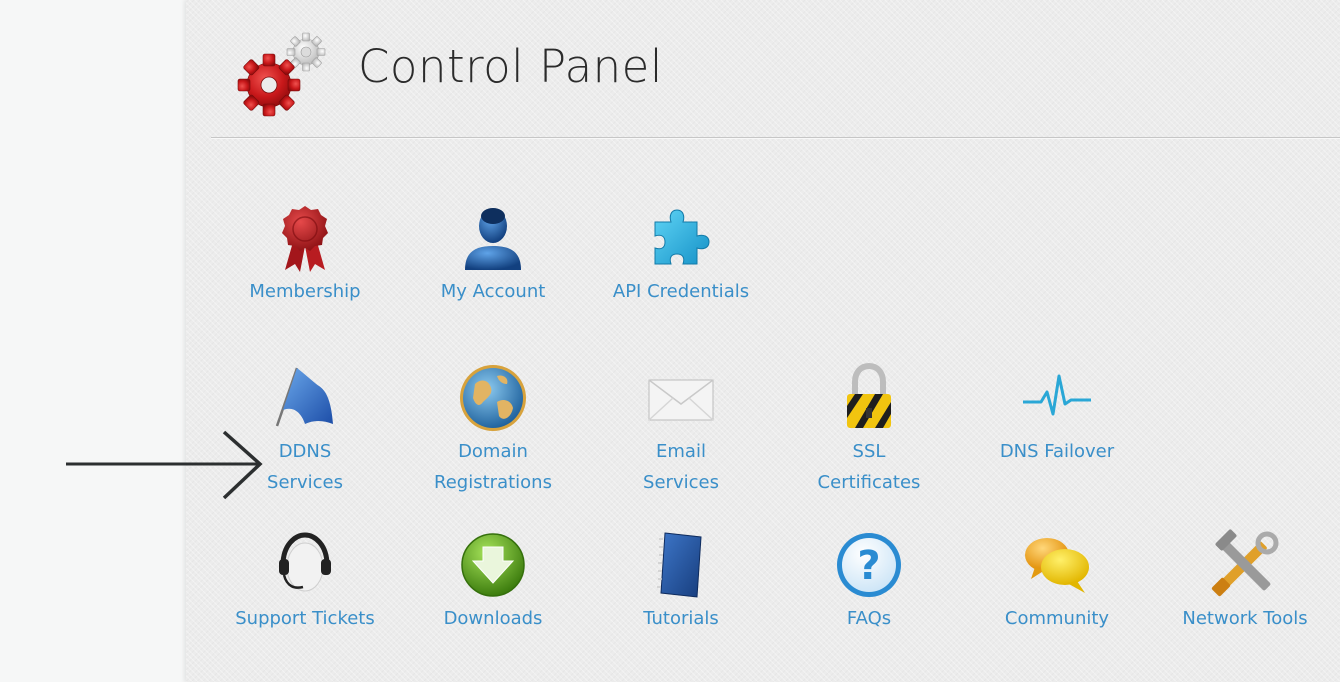  I want to click on support-tickets-label: Support Tickets, so click(305, 618).